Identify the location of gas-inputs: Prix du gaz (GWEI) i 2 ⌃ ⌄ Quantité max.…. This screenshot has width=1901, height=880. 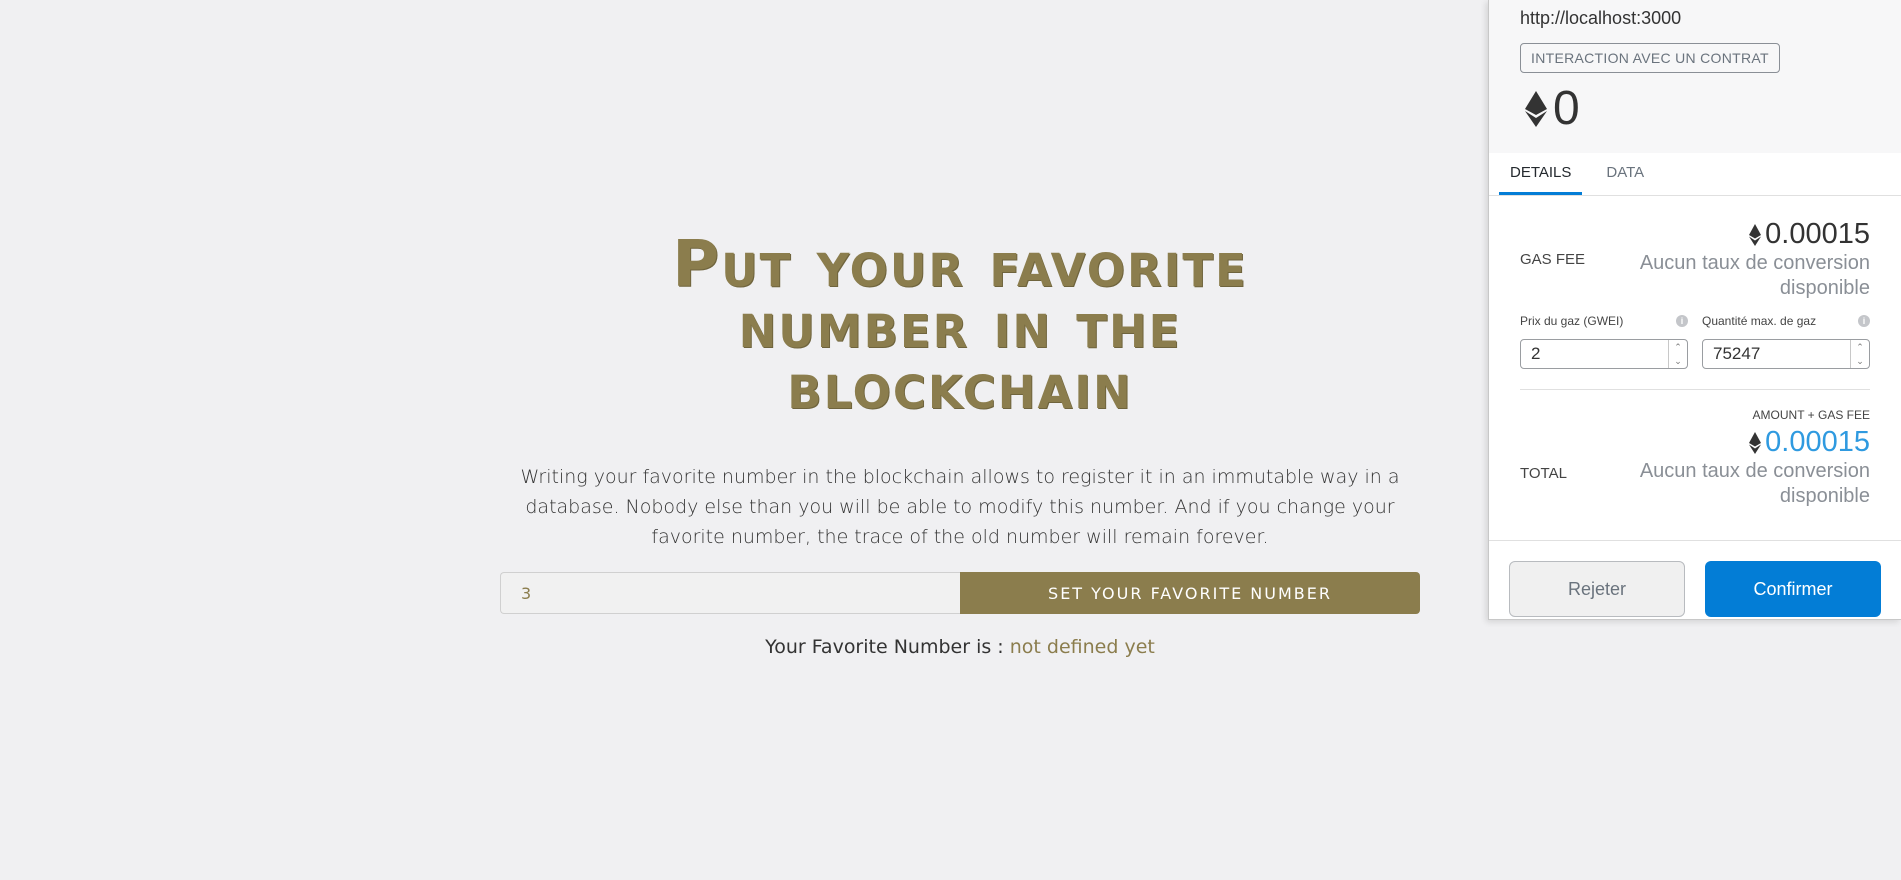
(1695, 340).